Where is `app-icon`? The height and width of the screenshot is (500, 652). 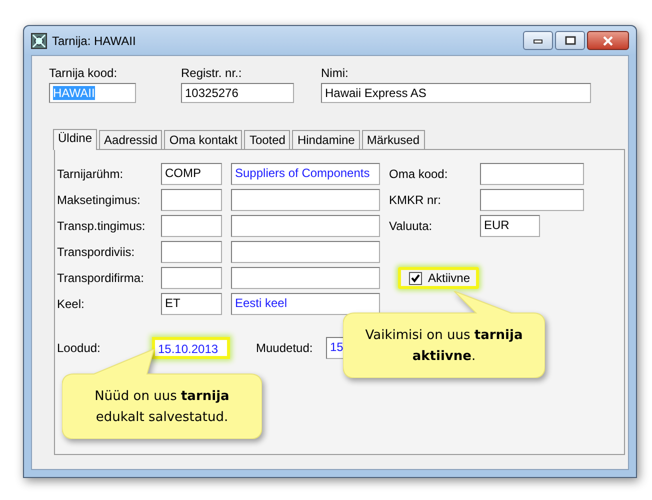 app-icon is located at coordinates (39, 40).